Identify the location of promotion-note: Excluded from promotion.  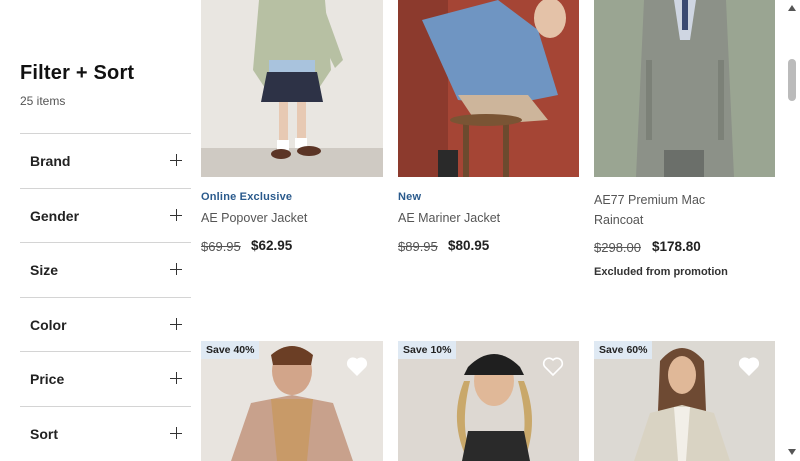
(661, 272).